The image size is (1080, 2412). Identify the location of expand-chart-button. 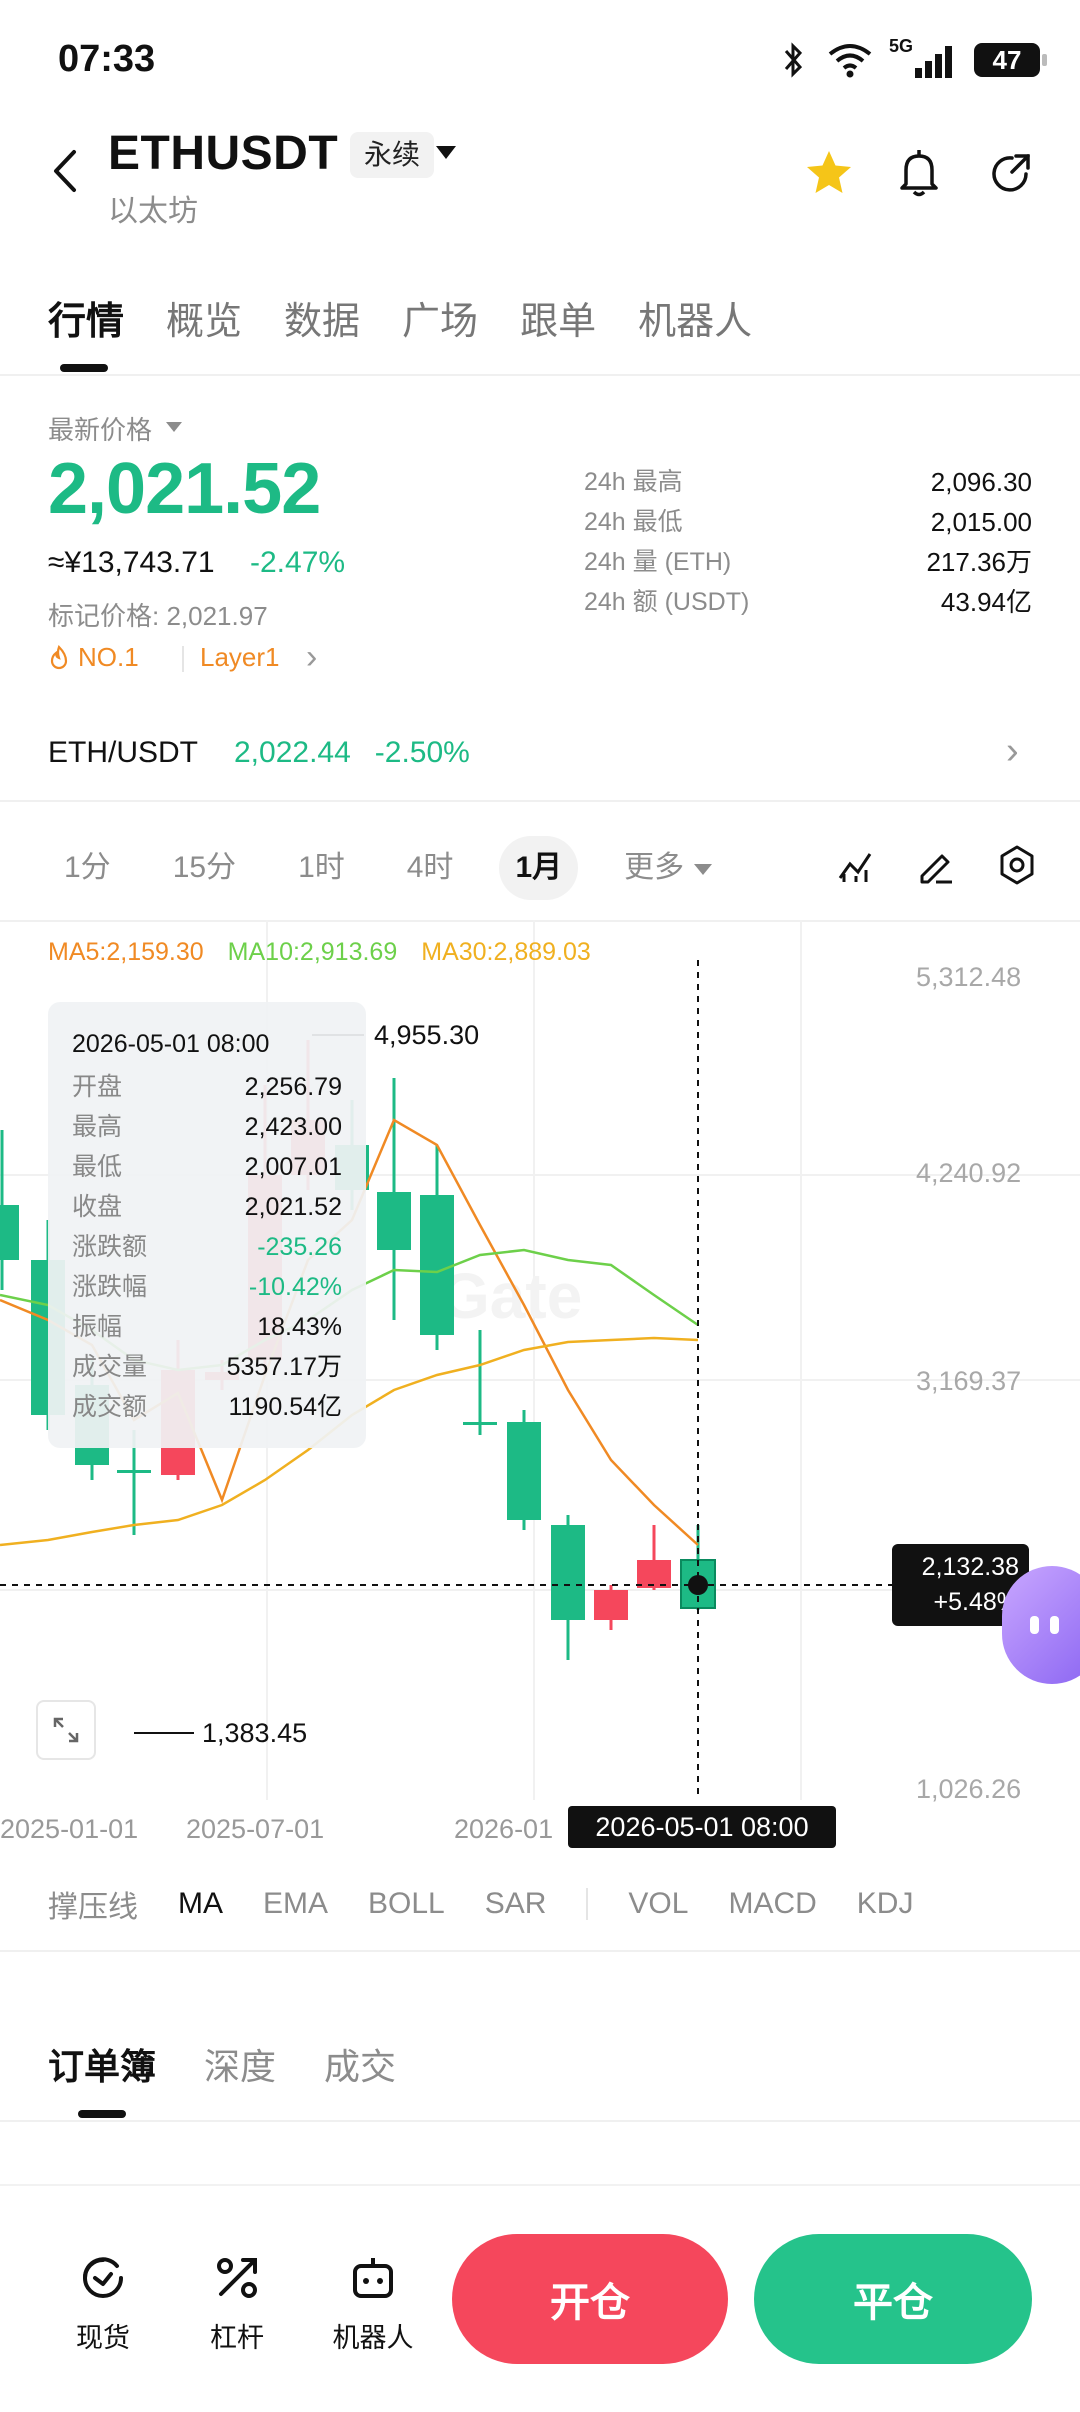
(66, 1730).